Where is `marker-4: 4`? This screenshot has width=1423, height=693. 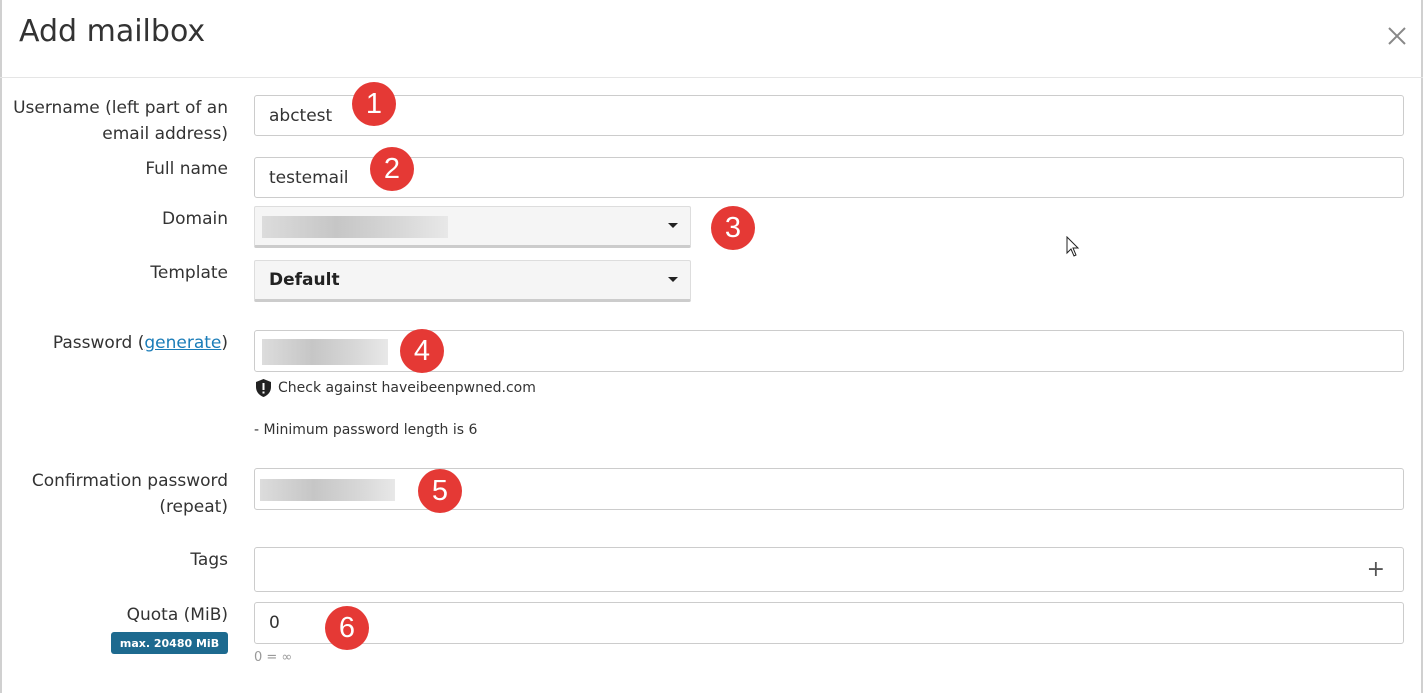 marker-4: 4 is located at coordinates (422, 351).